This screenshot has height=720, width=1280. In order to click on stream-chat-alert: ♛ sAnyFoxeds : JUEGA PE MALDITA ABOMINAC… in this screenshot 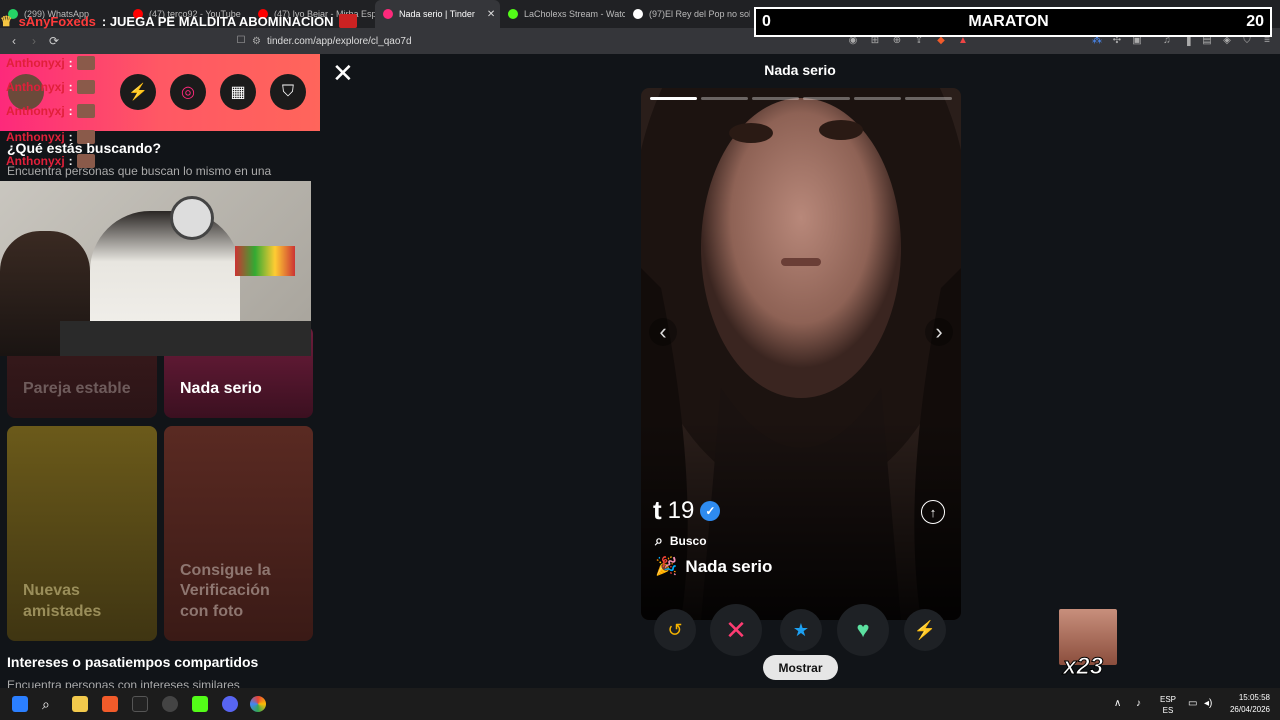, I will do `click(179, 21)`.